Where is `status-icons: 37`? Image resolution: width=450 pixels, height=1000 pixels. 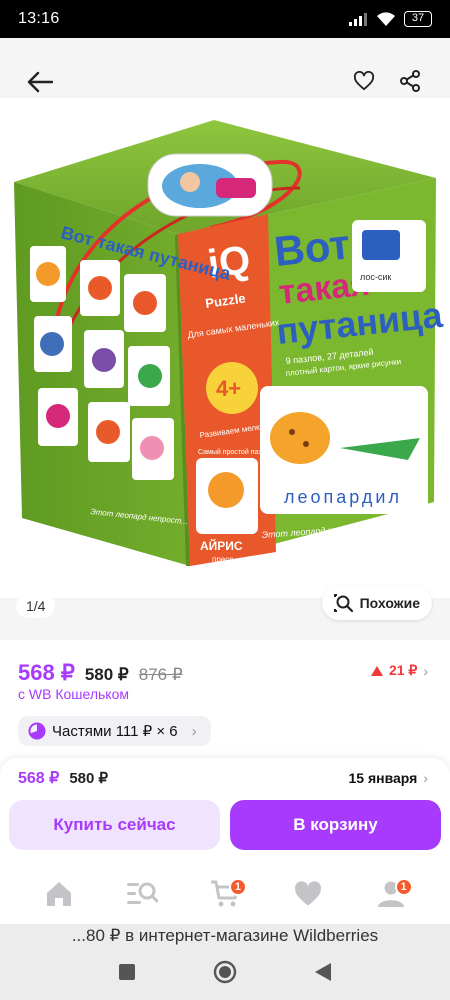 status-icons: 37 is located at coordinates (390, 19).